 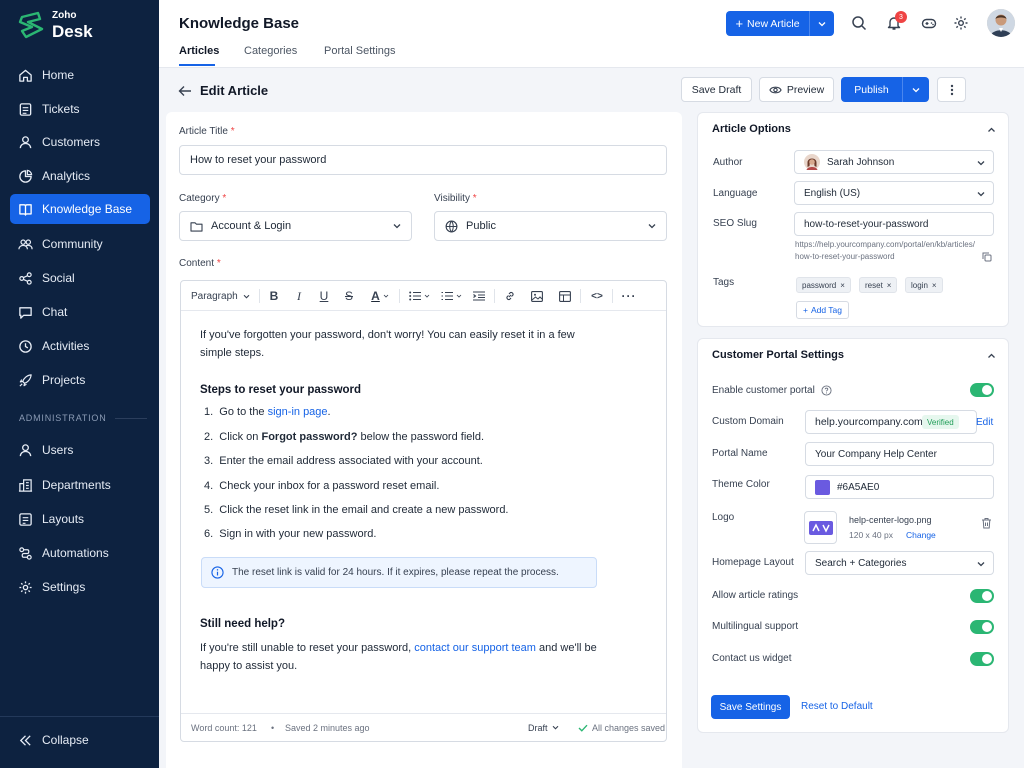 I want to click on sidebar-item-projects: Projects, so click(x=80, y=380).